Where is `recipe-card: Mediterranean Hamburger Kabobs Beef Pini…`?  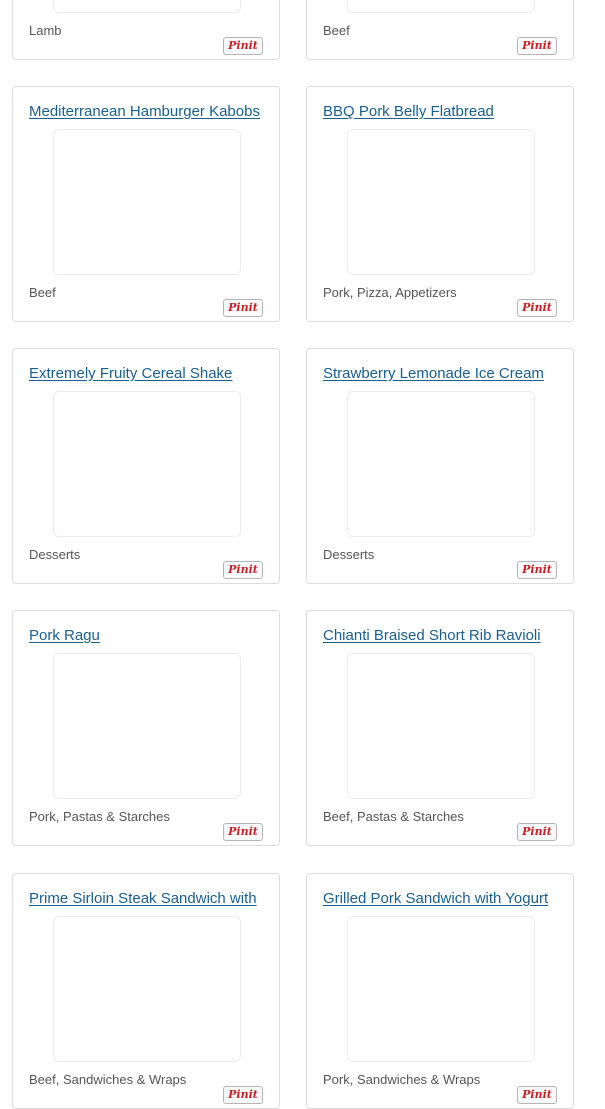
recipe-card: Mediterranean Hamburger Kabobs Beef Pini… is located at coordinates (146, 204).